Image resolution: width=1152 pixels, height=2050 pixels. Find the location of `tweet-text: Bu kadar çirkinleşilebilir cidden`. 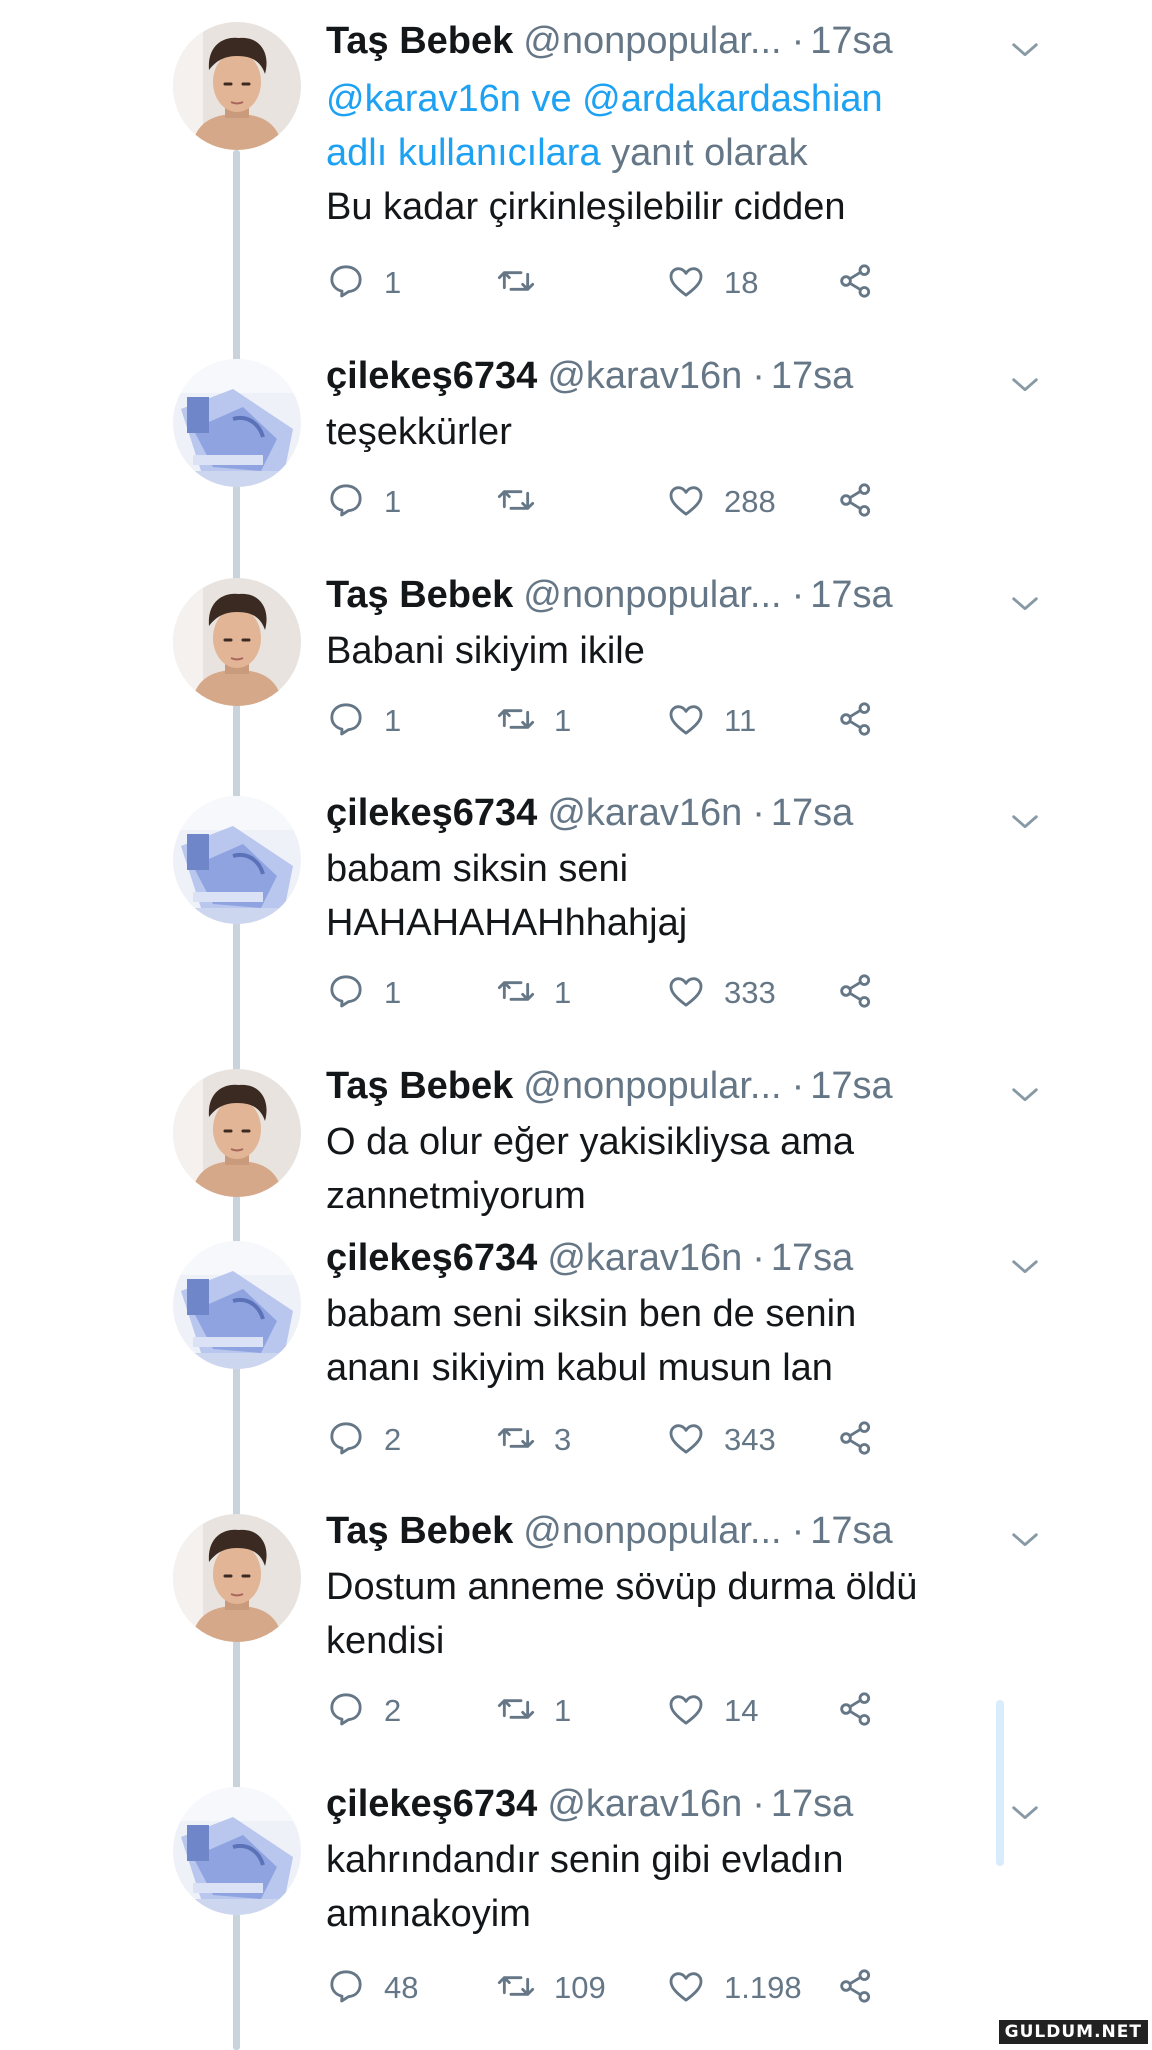

tweet-text: Bu kadar çirkinleşilebilir cidden is located at coordinates (586, 207).